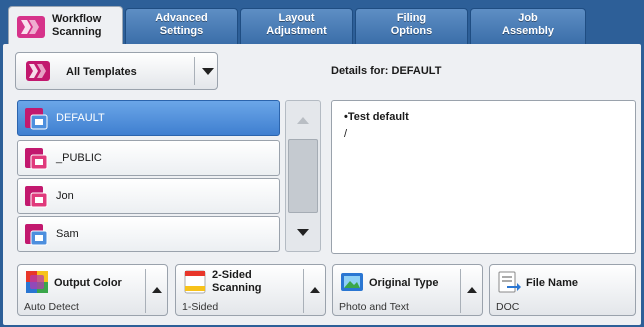  What do you see at coordinates (51, 307) in the screenshot?
I see `output-color-value: Auto Detect` at bounding box center [51, 307].